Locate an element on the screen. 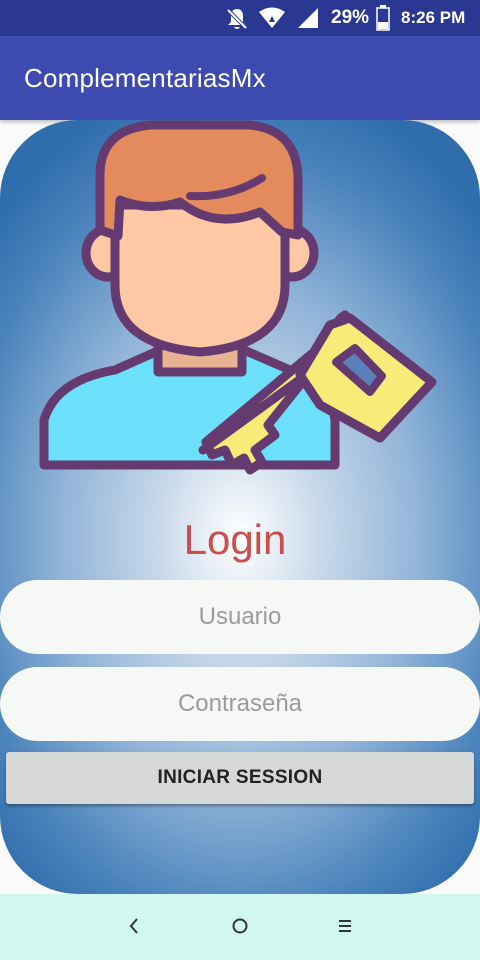  app-title: ComplementariasMx is located at coordinates (145, 78).